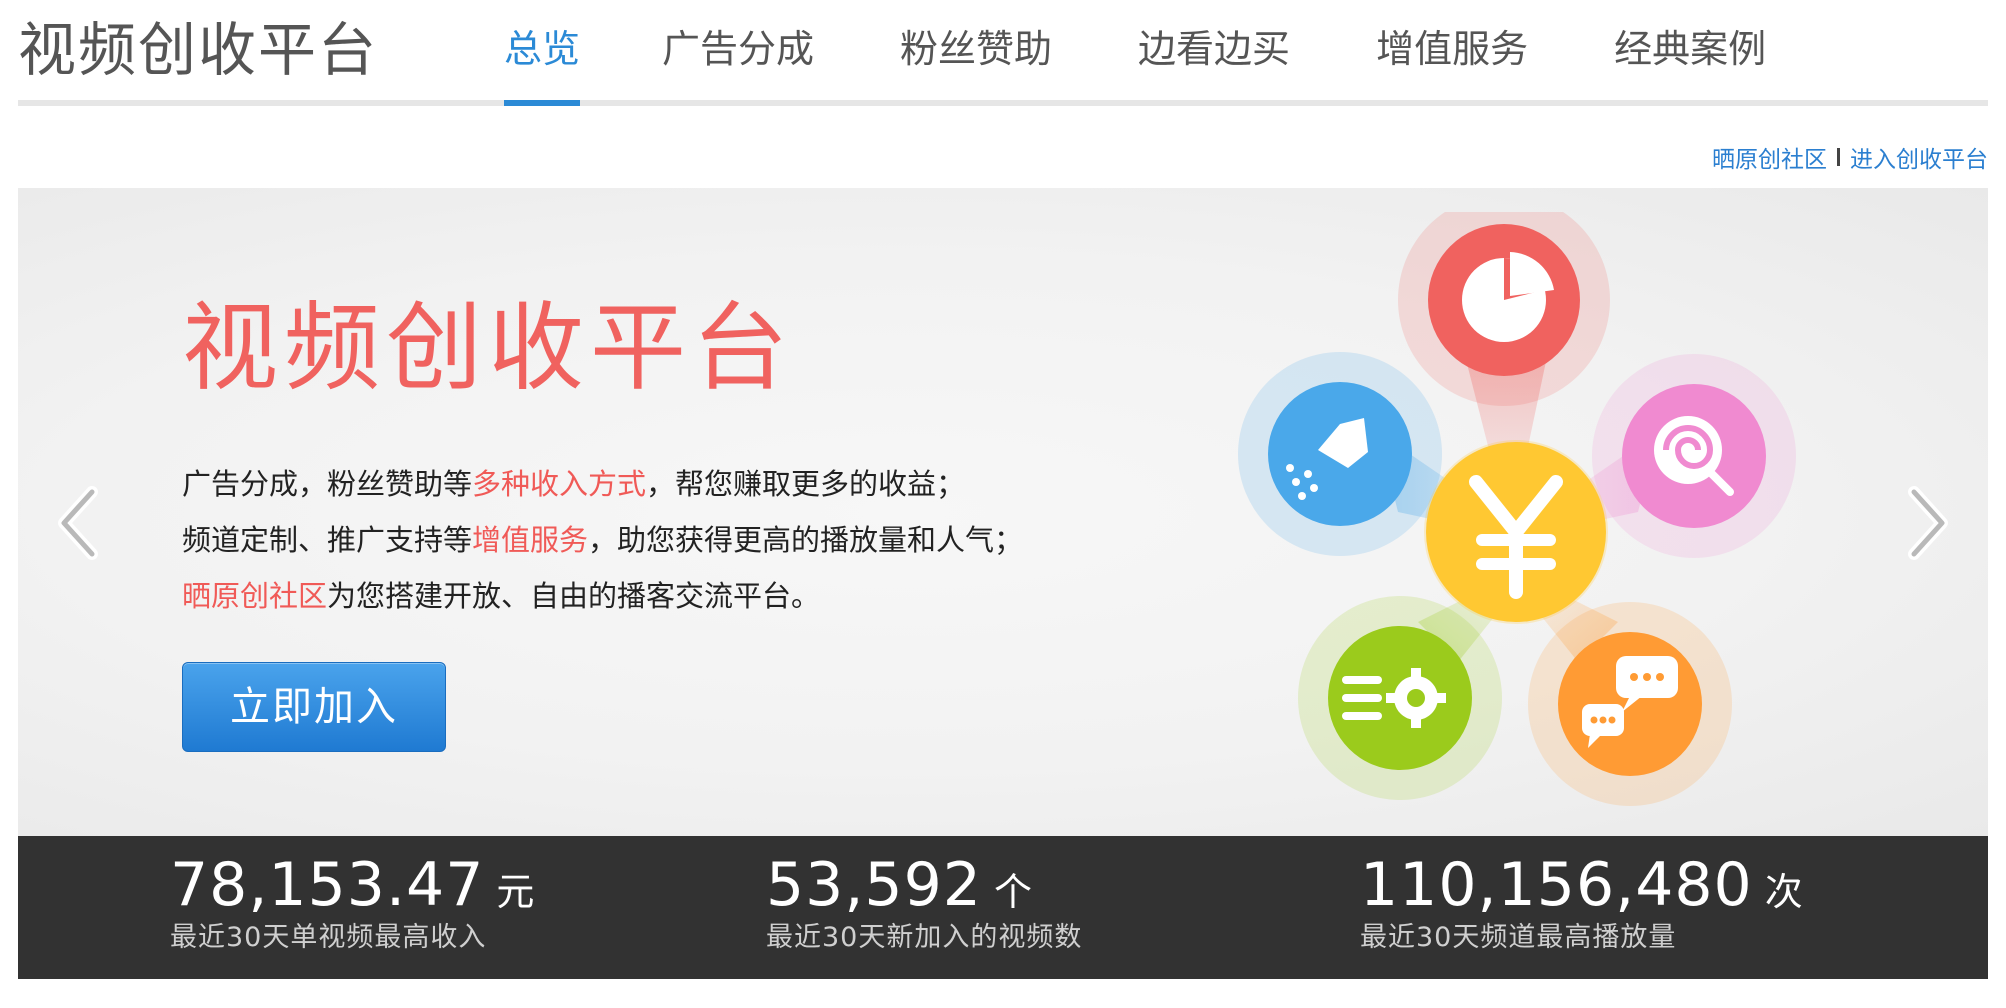  I want to click on hero-line-3: 晒原创社区为您搭建开放、自由的播客交流平台。, so click(602, 596).